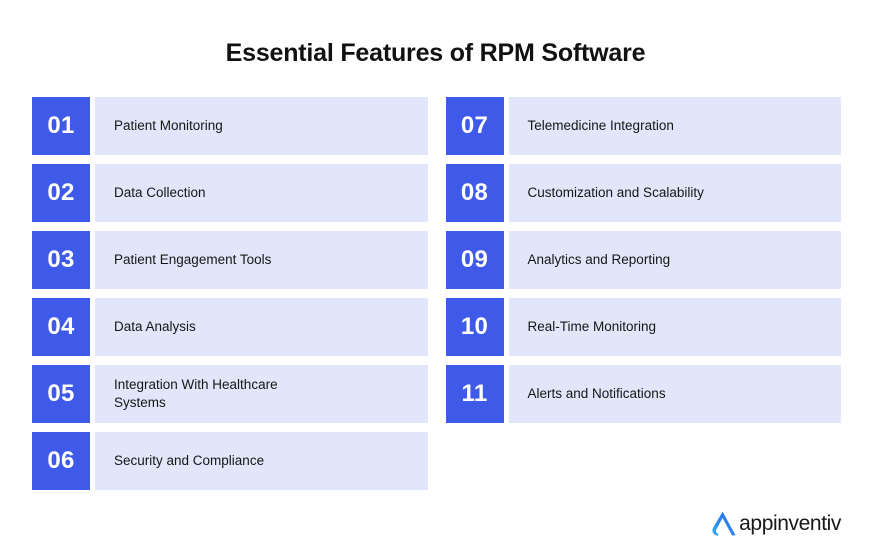 This screenshot has width=871, height=551. Describe the element at coordinates (474, 126) in the screenshot. I see `feature-number-badge: 07` at that location.